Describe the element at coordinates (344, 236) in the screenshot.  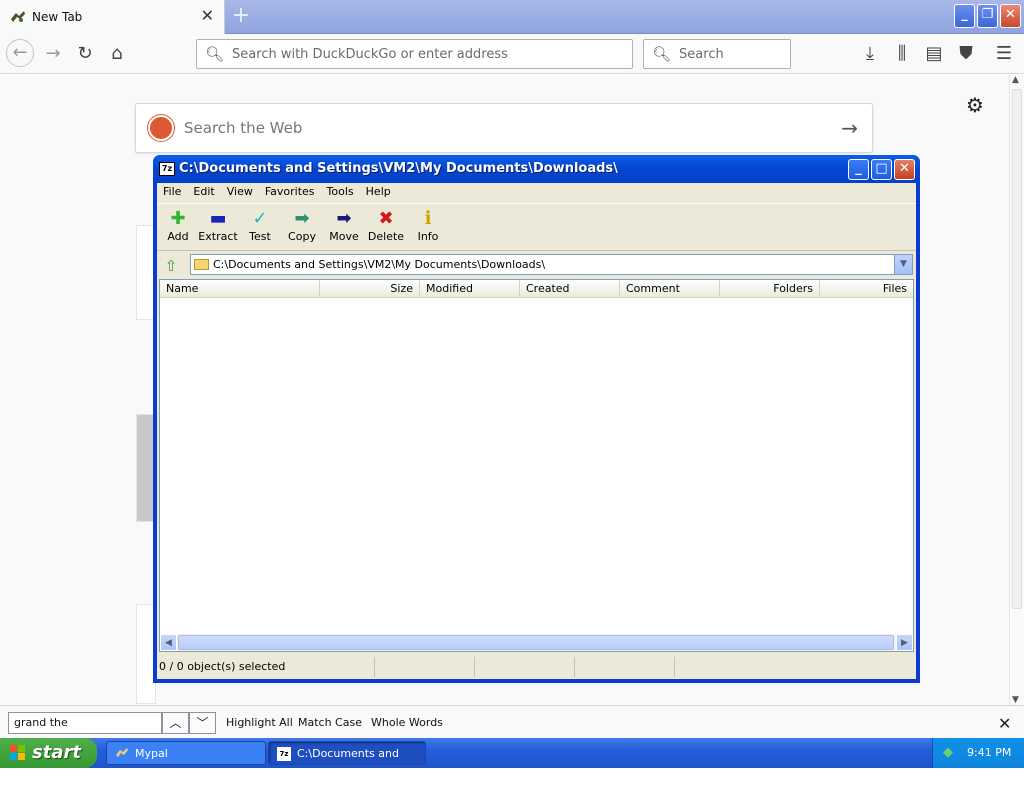
I see `move-label: Move` at that location.